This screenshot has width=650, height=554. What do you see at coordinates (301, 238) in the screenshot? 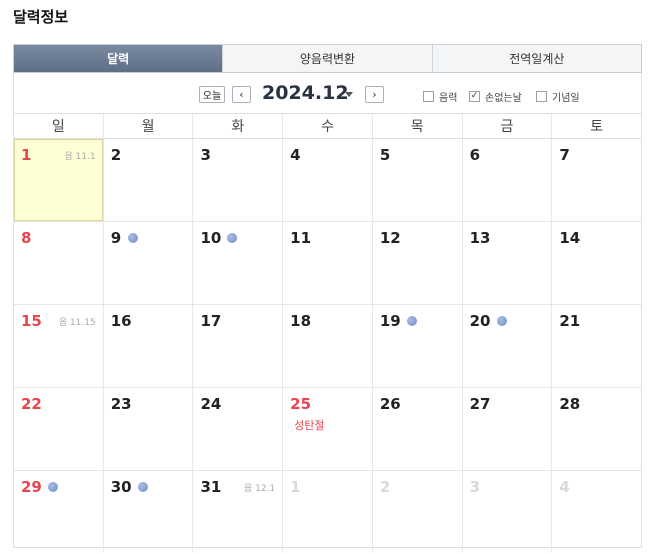
I see `day-number: 11` at bounding box center [301, 238].